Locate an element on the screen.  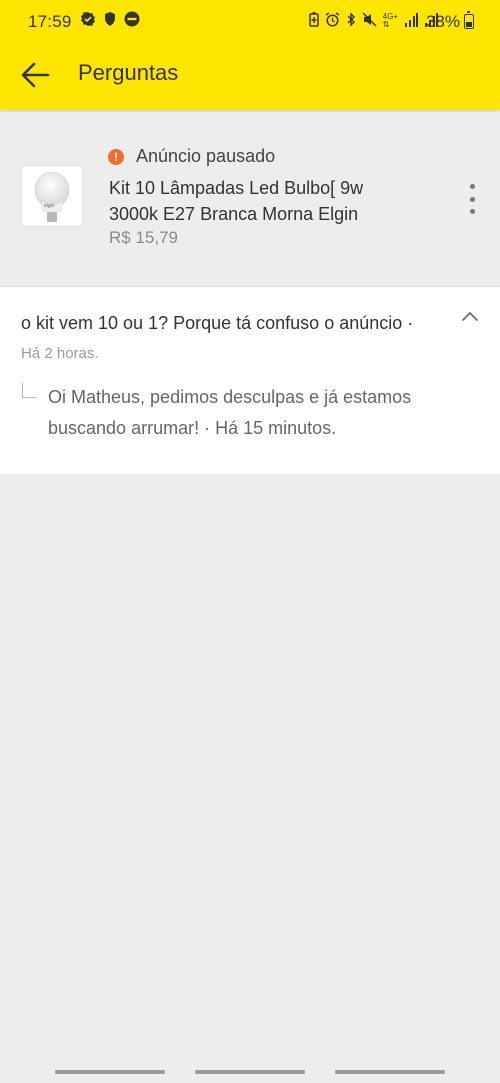
battery-percent: 38% is located at coordinates (442, 21).